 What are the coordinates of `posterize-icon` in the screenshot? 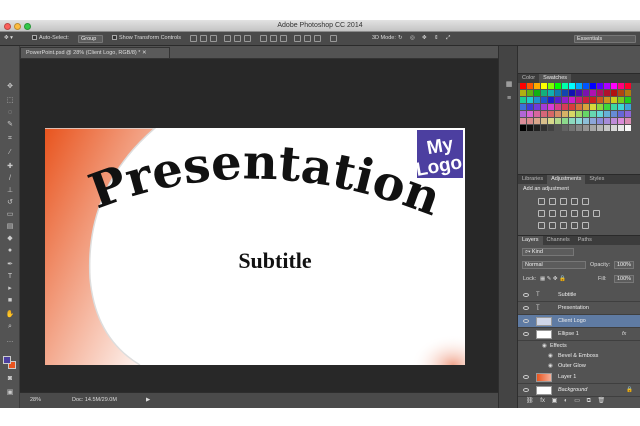 It's located at (552, 225).